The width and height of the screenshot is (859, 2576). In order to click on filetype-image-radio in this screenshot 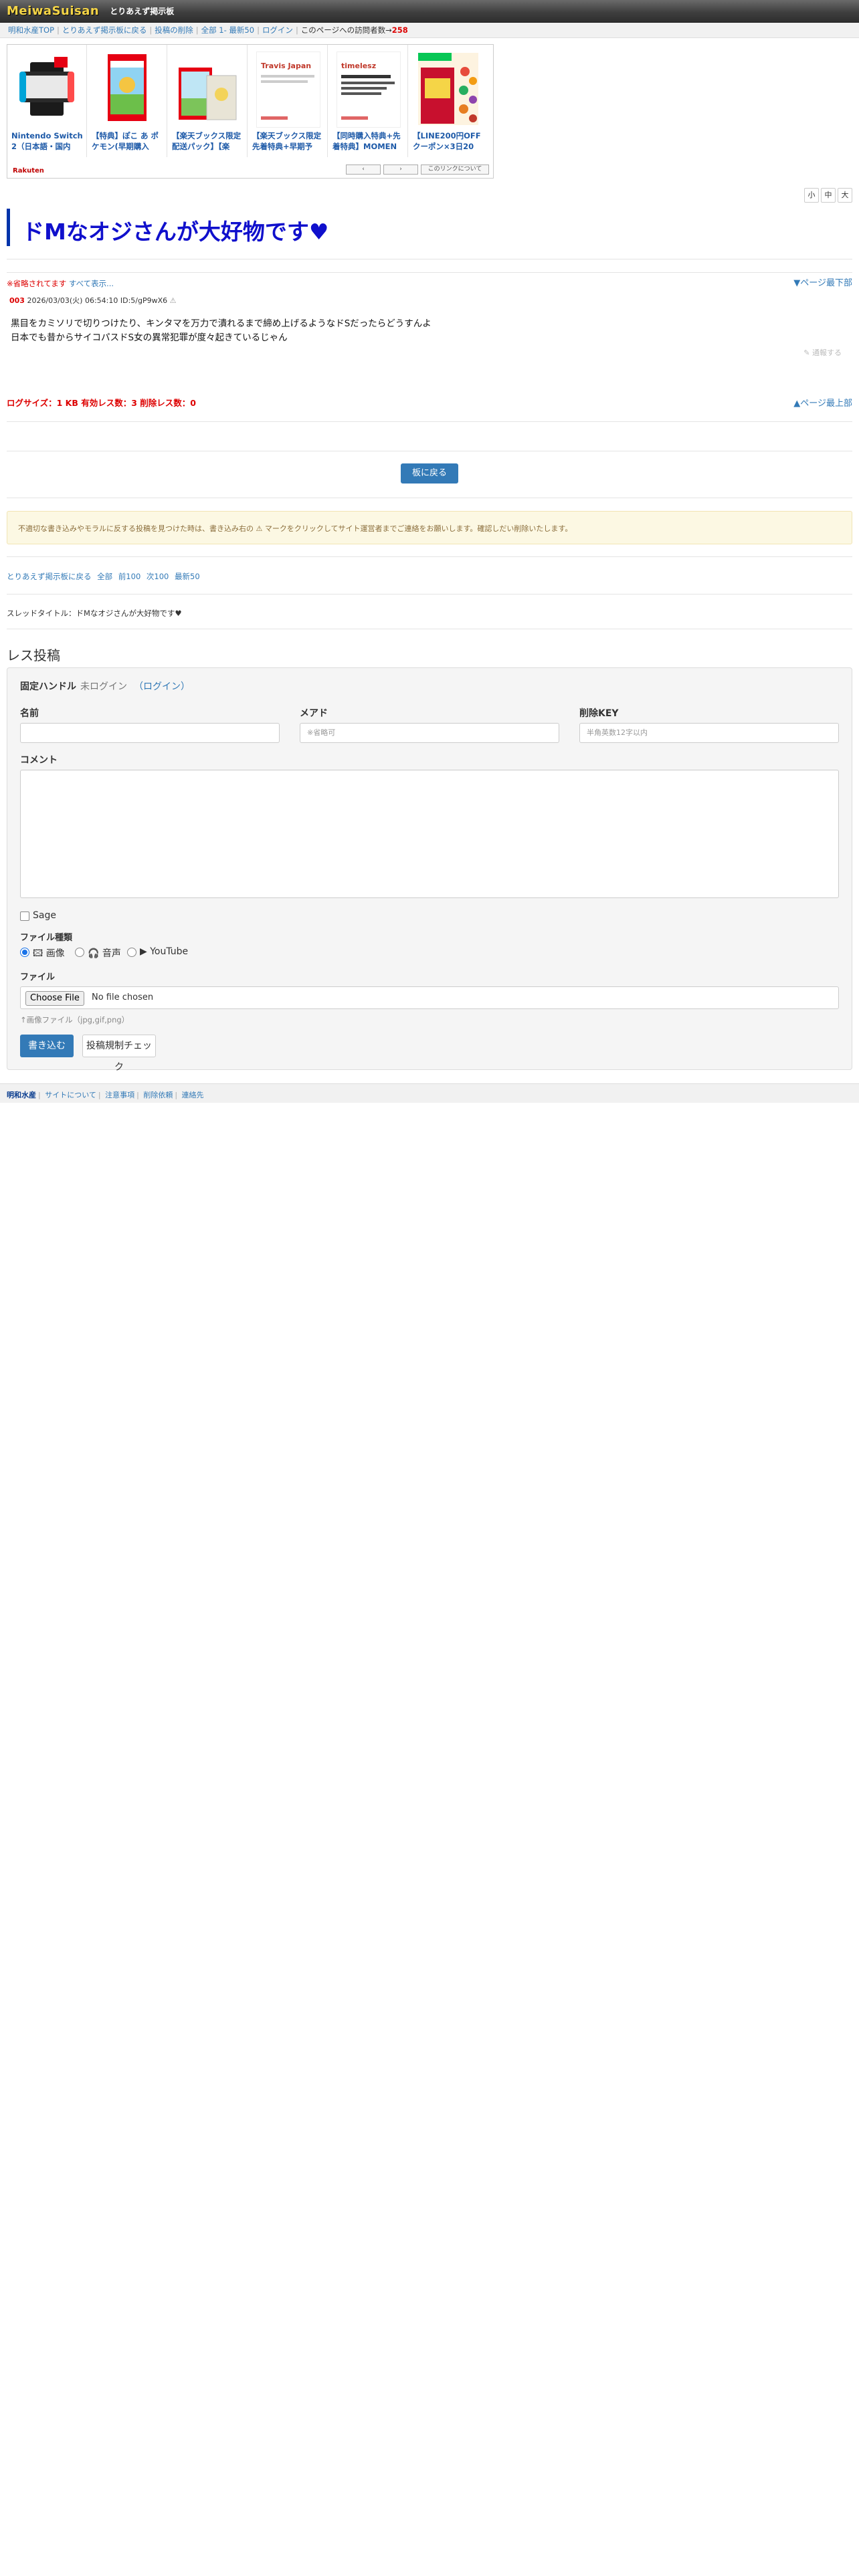, I will do `click(24, 953)`.